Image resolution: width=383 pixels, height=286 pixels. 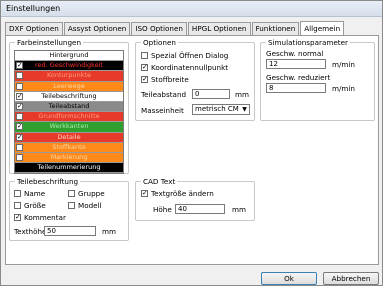 I want to click on groesse-label: Größe, so click(x=35, y=205).